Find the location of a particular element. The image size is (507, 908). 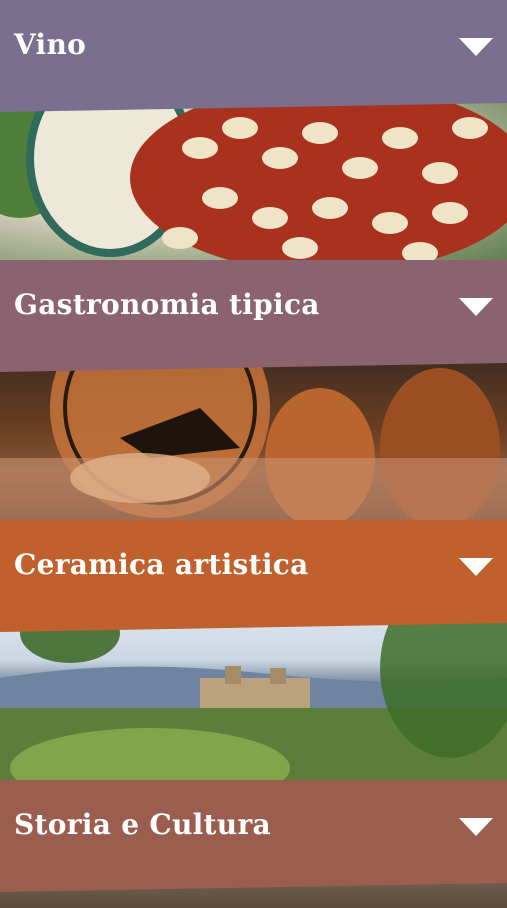

section-vino-label: Vino is located at coordinates (50, 44).